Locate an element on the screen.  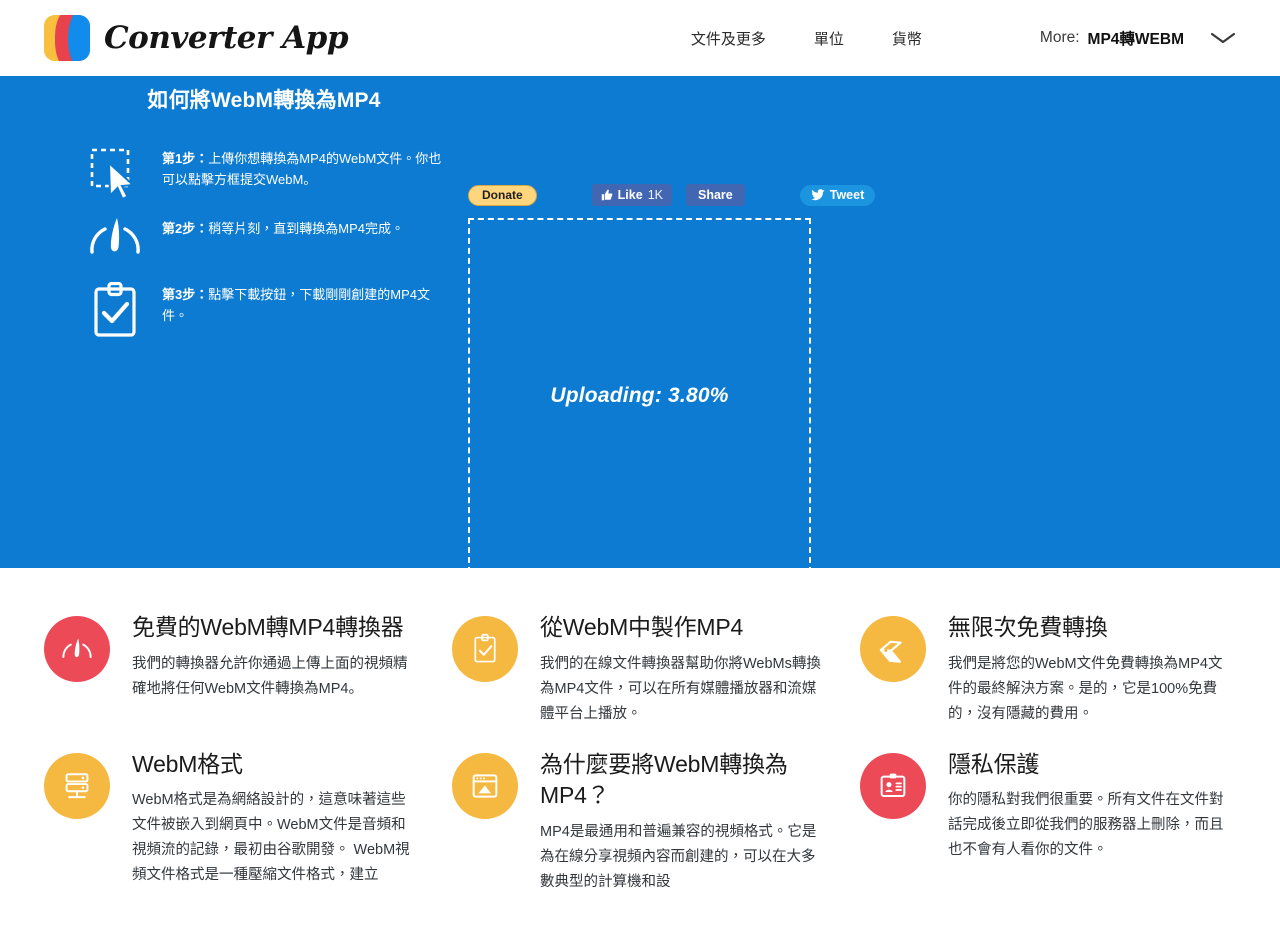
more-dropdown: More: MP4轉WEBM is located at coordinates (1138, 38).